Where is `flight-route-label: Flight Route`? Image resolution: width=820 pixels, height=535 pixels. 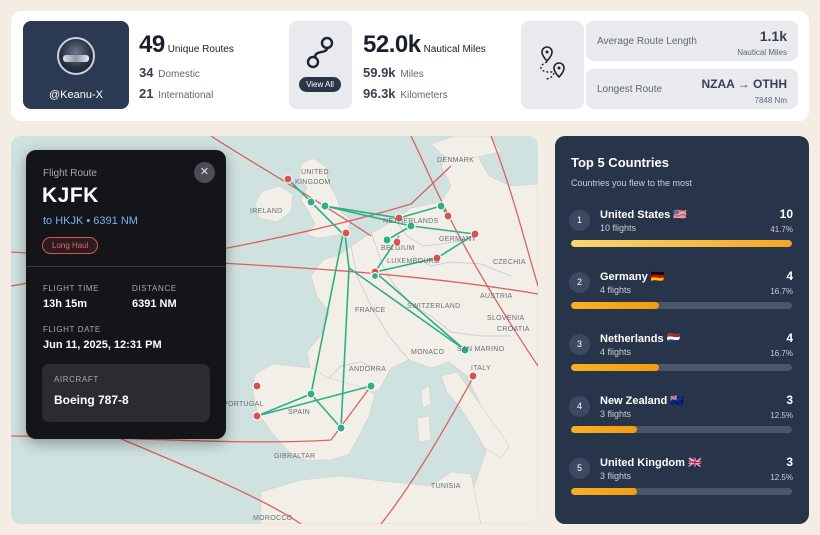
flight-route-label: Flight Route is located at coordinates (70, 173).